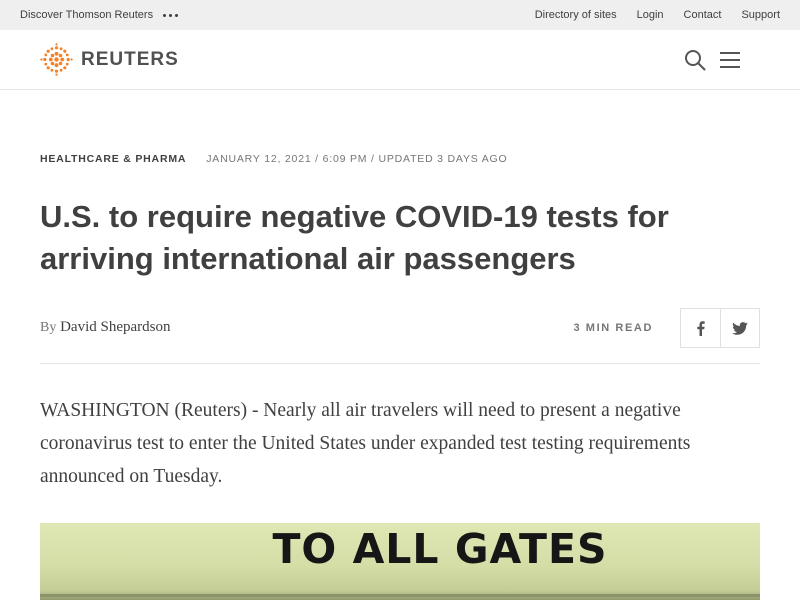  I want to click on share-buttons, so click(720, 328).